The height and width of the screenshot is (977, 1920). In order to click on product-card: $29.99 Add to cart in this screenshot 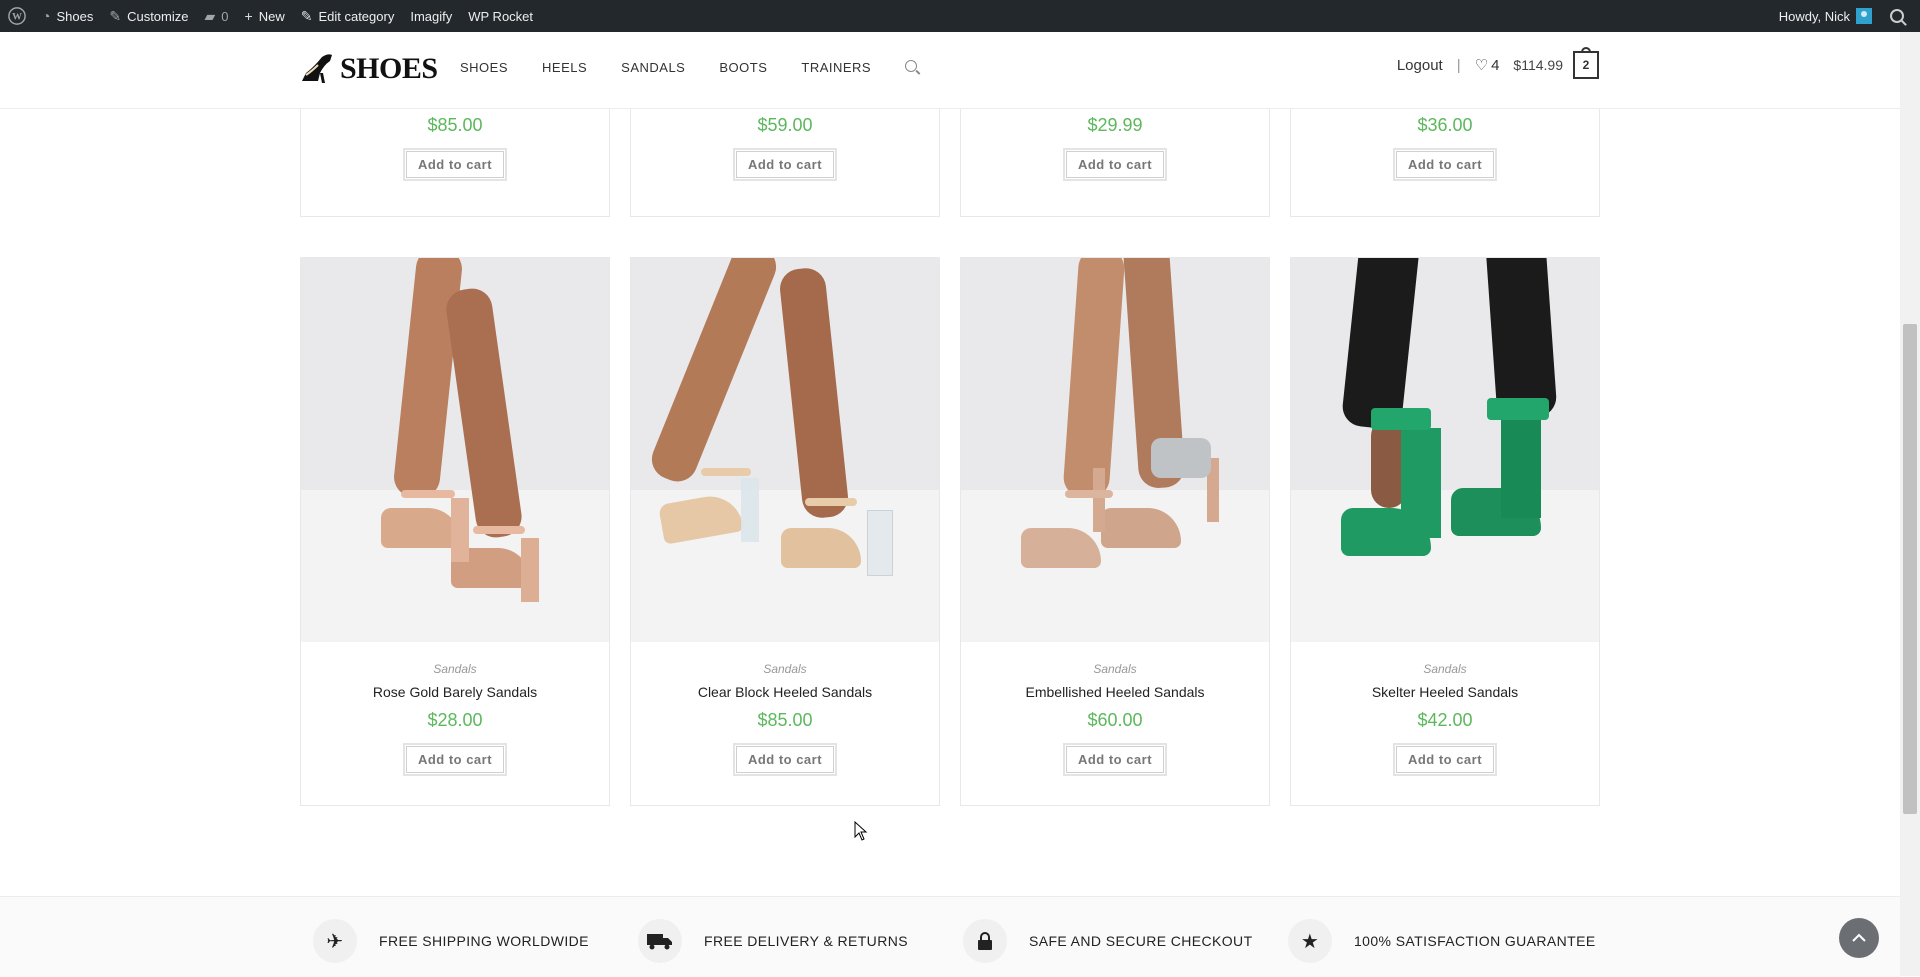, I will do `click(1115, 158)`.